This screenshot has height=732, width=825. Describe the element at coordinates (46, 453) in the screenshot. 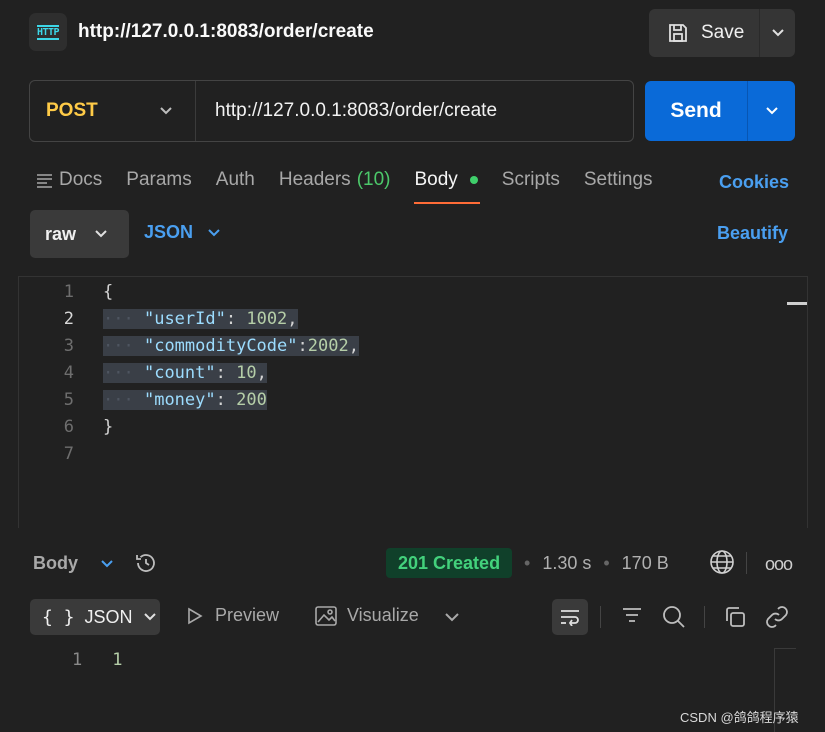

I see `editor-line: 7` at that location.